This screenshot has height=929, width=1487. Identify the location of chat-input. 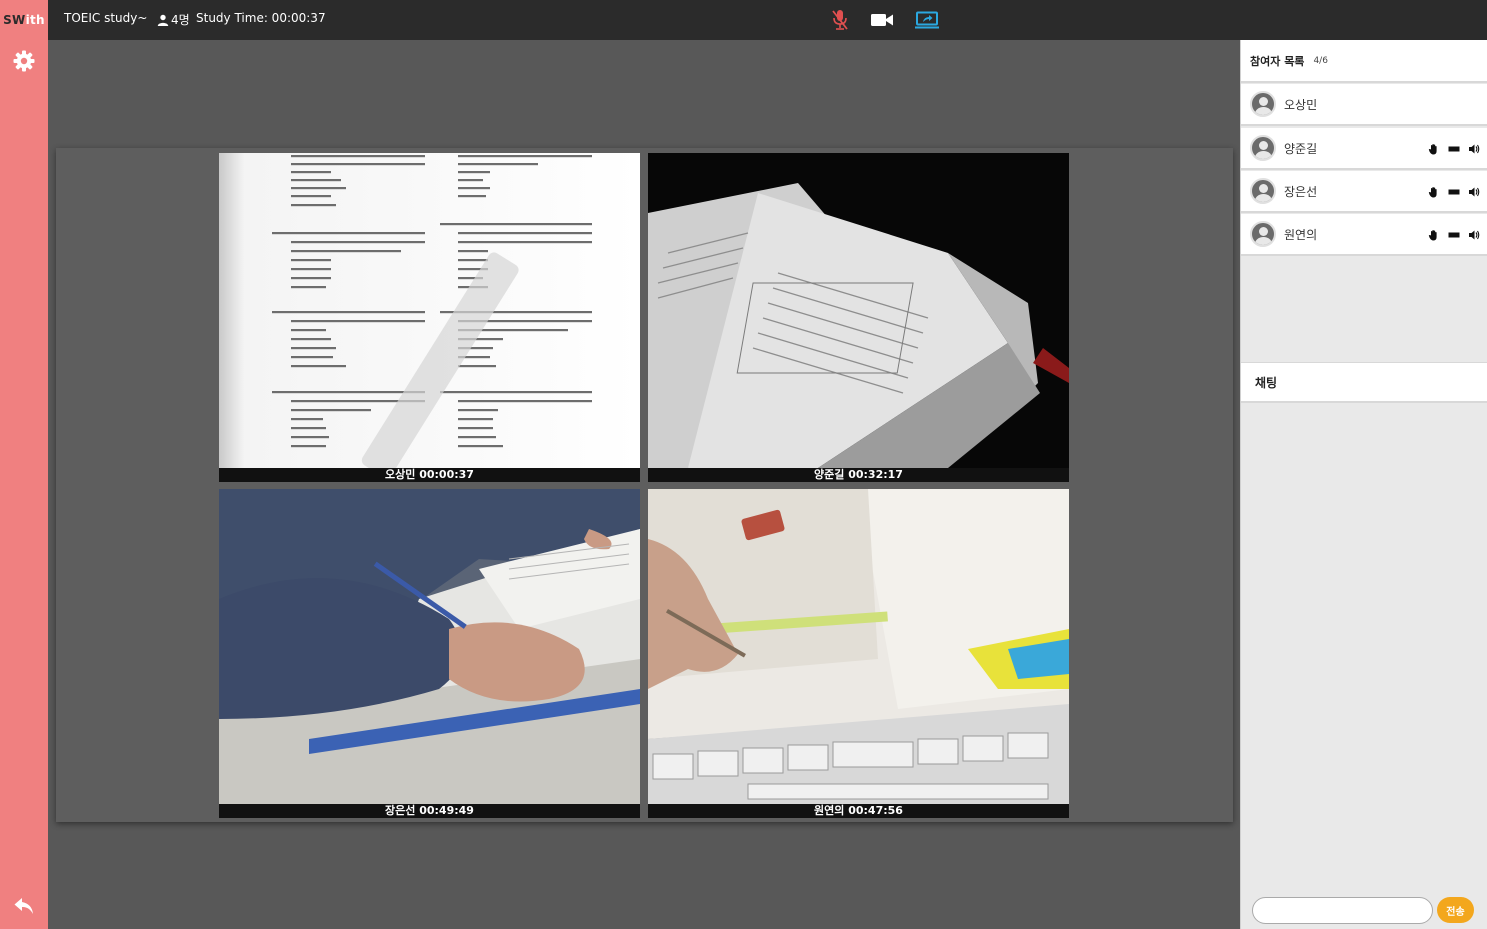
(1342, 910).